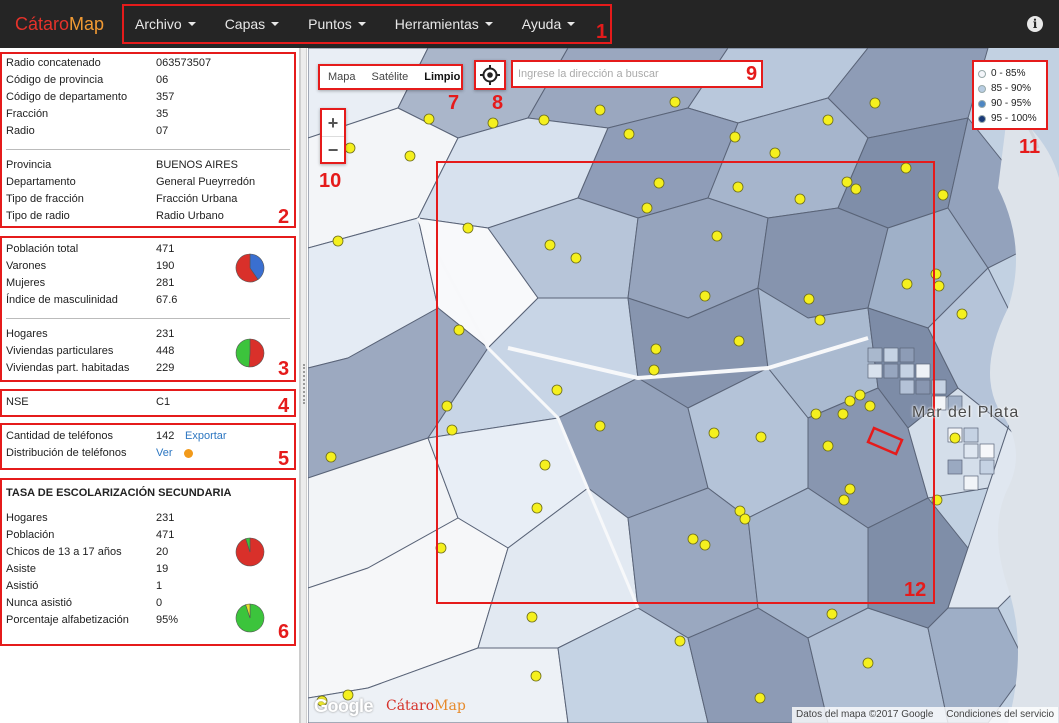 This screenshot has width=1059, height=723. What do you see at coordinates (42, 249) in the screenshot?
I see `row-label: Población total` at bounding box center [42, 249].